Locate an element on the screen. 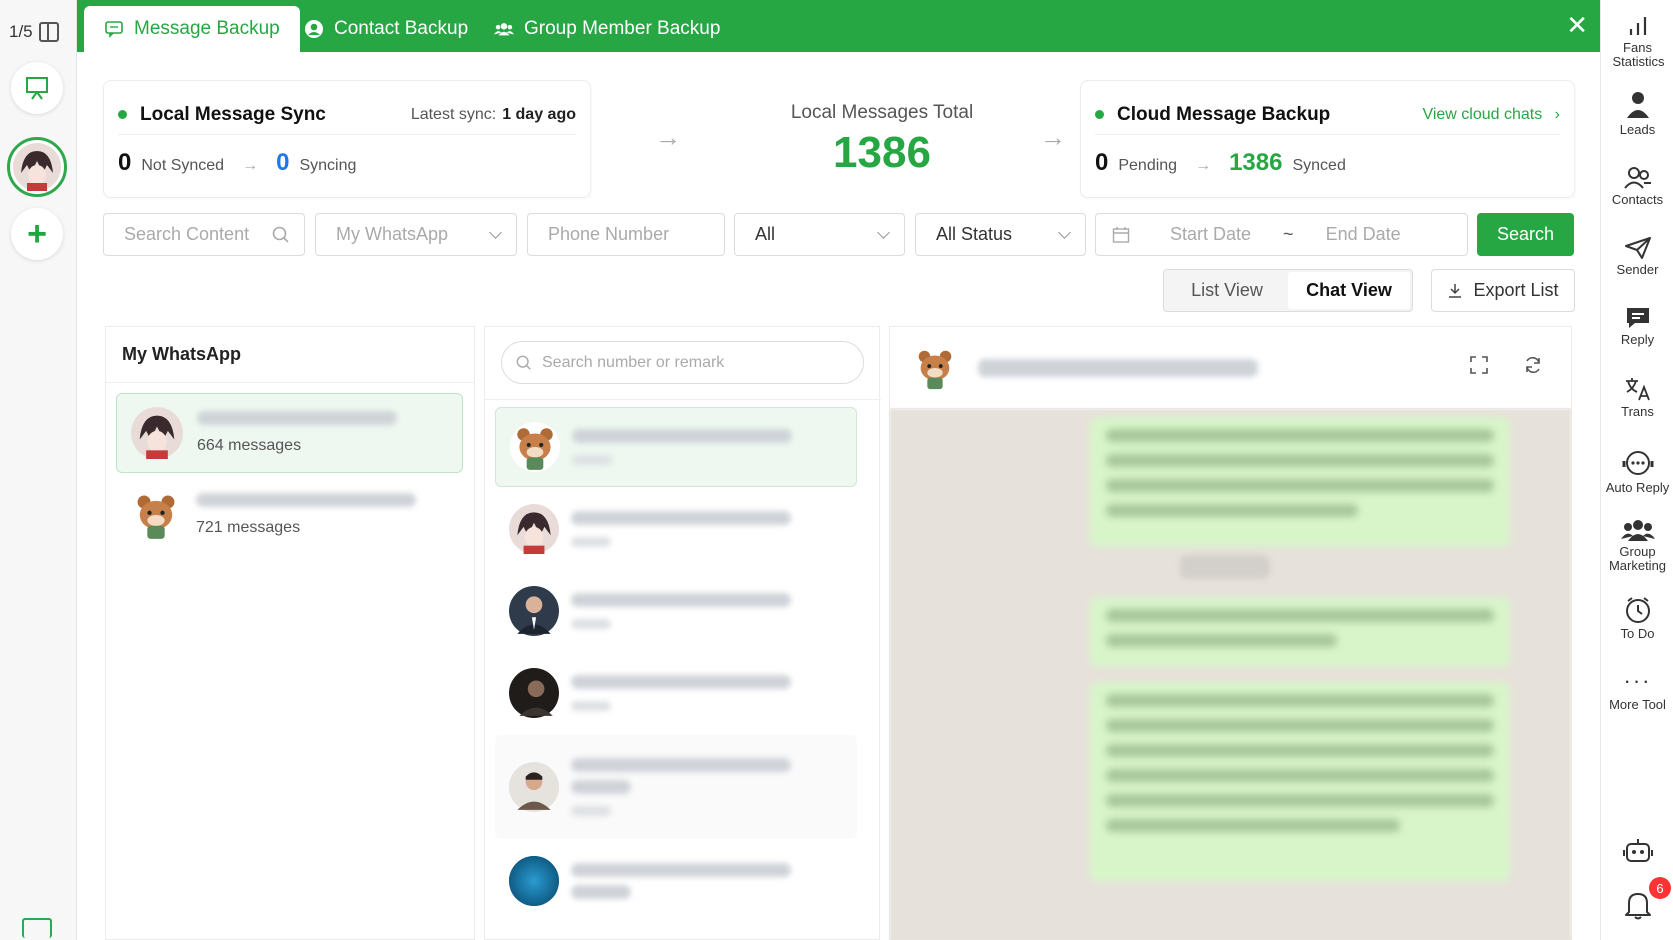 This screenshot has width=1673, height=940. tab-label: Message Backup is located at coordinates (207, 28).